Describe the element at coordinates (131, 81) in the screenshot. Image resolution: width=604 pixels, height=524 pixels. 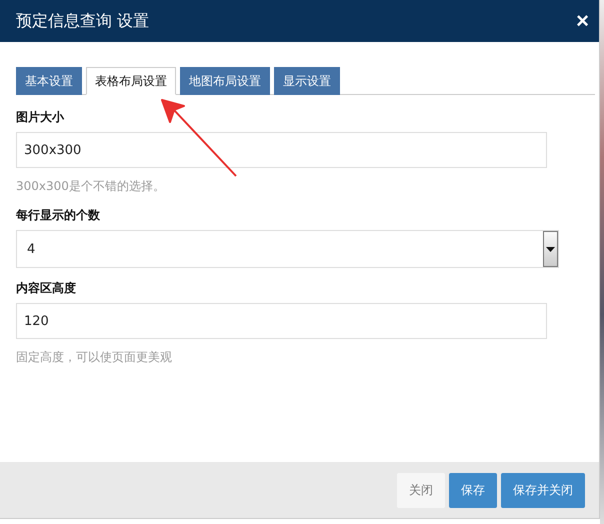
I see `tab: 表格布局设置` at that location.